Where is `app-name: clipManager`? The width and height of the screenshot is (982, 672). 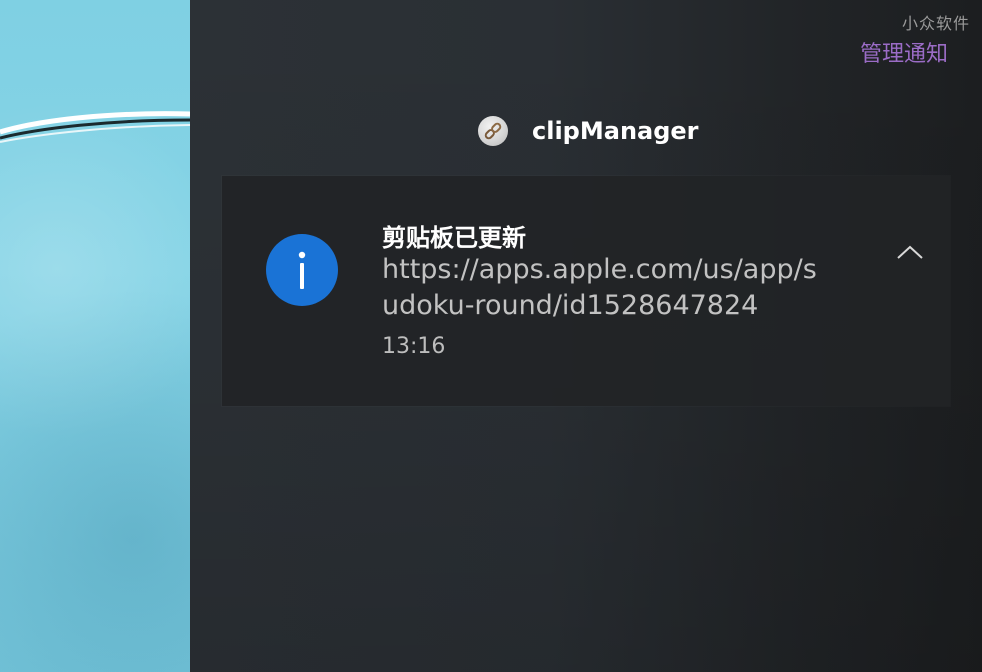 app-name: clipManager is located at coordinates (615, 131).